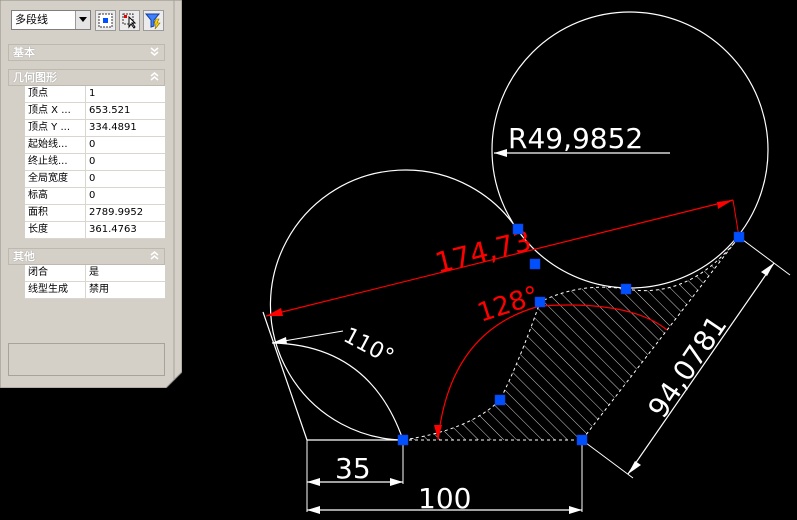 The width and height of the screenshot is (797, 520). Describe the element at coordinates (86, 52) in the screenshot. I see `section-basic-header: 基本` at that location.